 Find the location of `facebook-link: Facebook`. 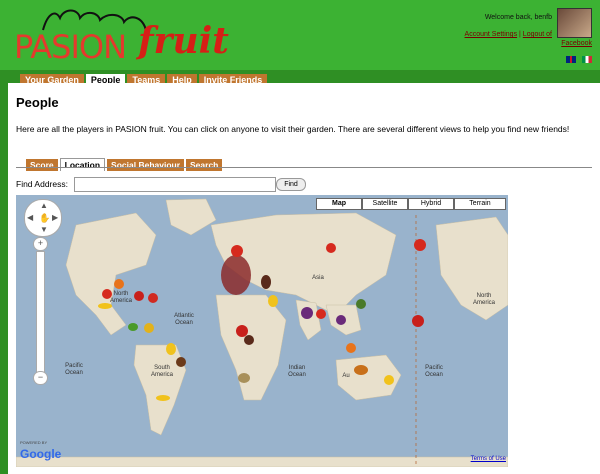

facebook-link: Facebook is located at coordinates (576, 43).